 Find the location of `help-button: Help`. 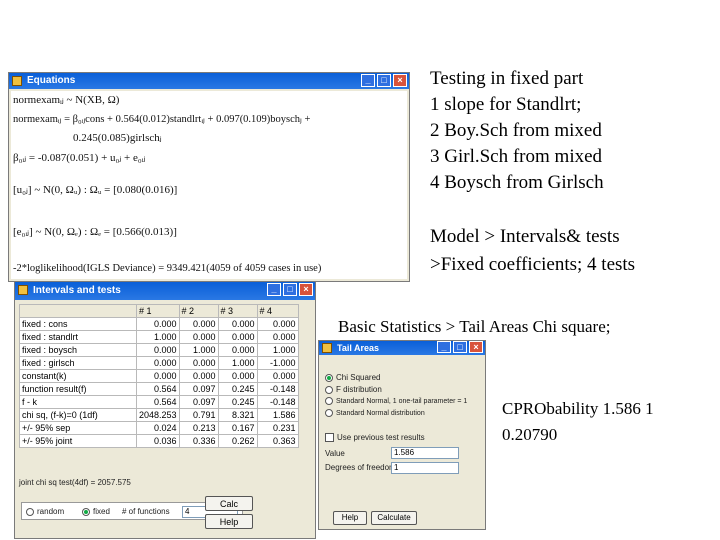

help-button: Help is located at coordinates (229, 521).